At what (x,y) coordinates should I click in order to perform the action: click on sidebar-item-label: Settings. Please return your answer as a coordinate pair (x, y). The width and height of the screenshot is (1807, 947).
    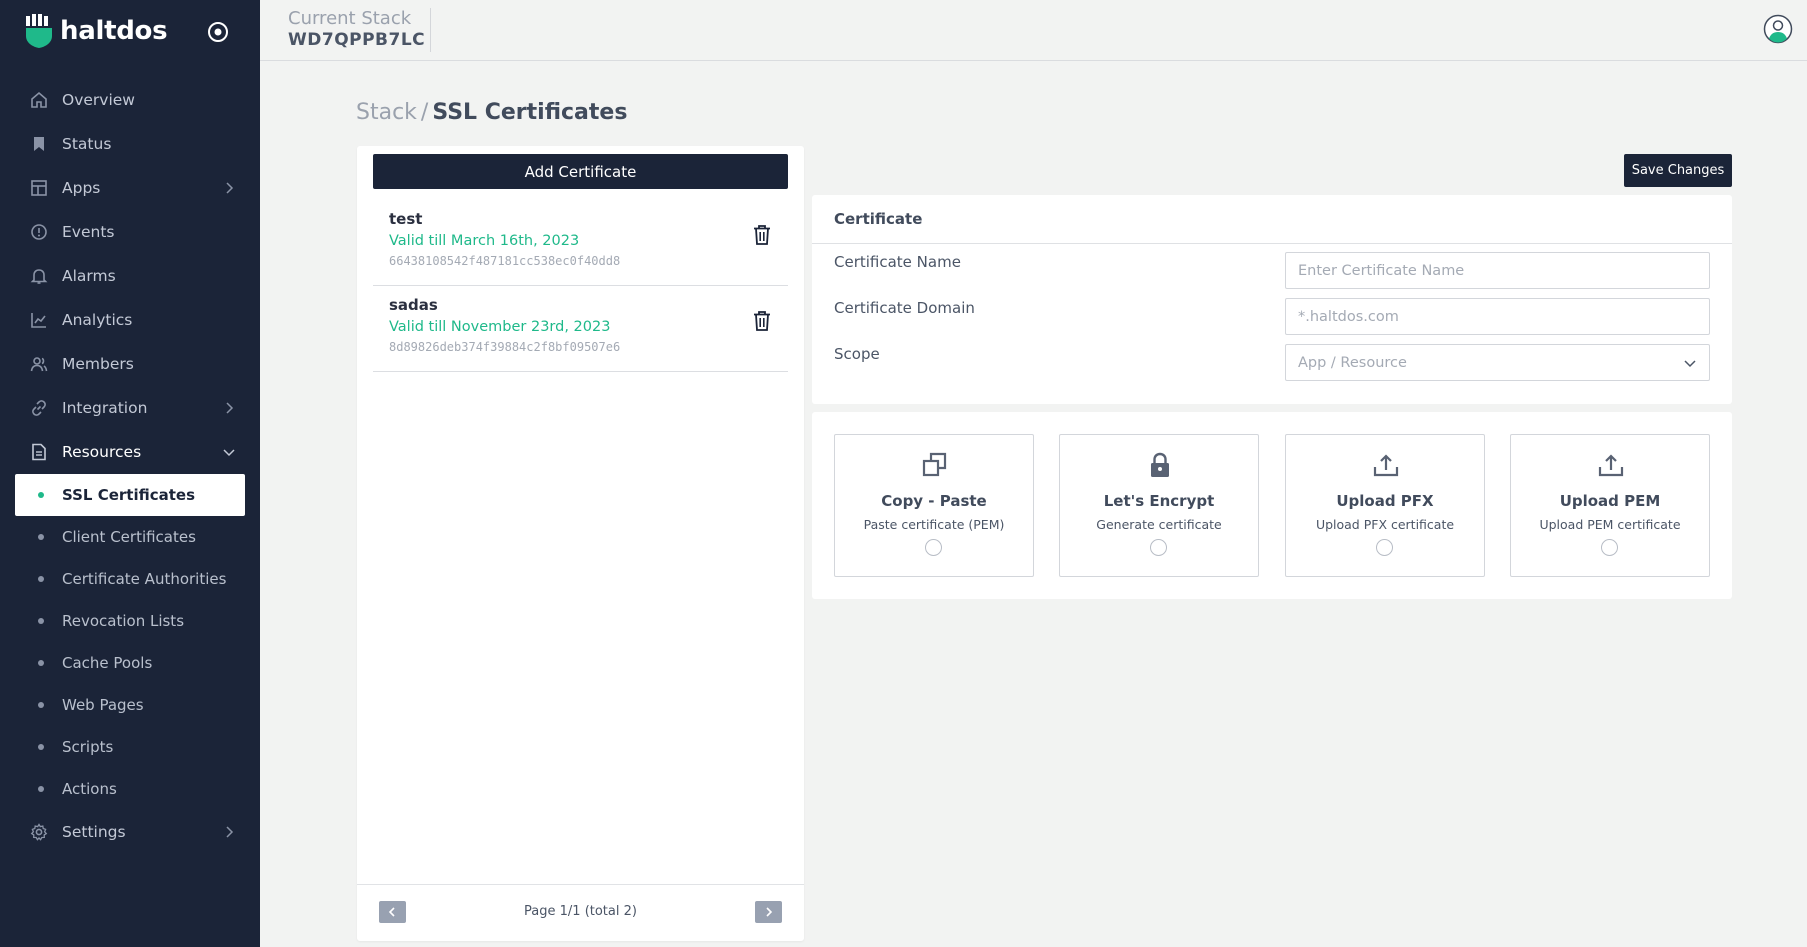
    Looking at the image, I should click on (94, 832).